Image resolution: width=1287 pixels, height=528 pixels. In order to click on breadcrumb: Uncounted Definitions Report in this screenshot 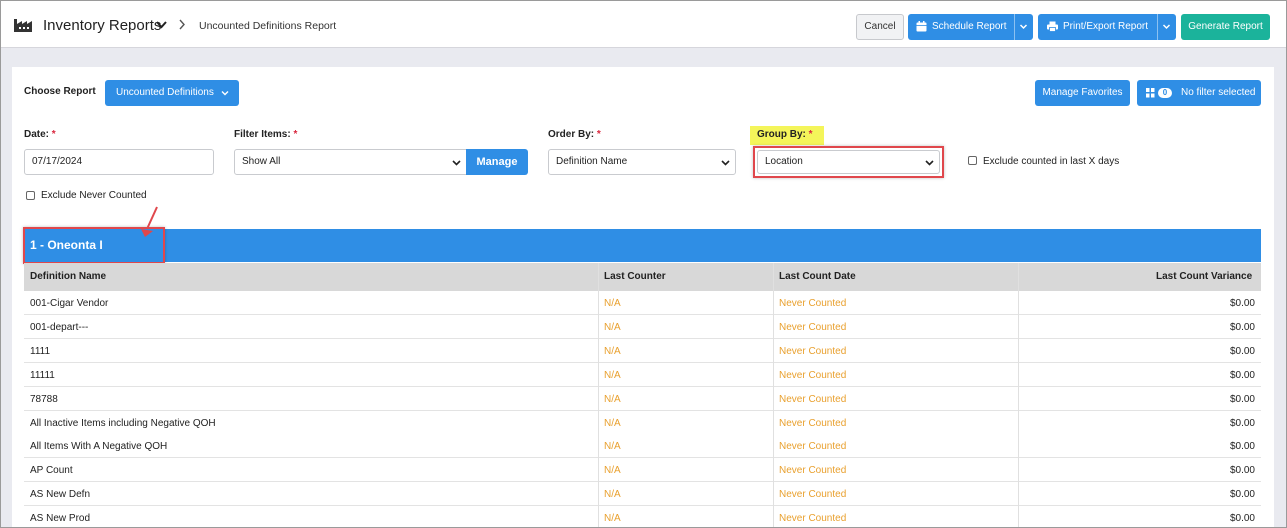, I will do `click(268, 26)`.